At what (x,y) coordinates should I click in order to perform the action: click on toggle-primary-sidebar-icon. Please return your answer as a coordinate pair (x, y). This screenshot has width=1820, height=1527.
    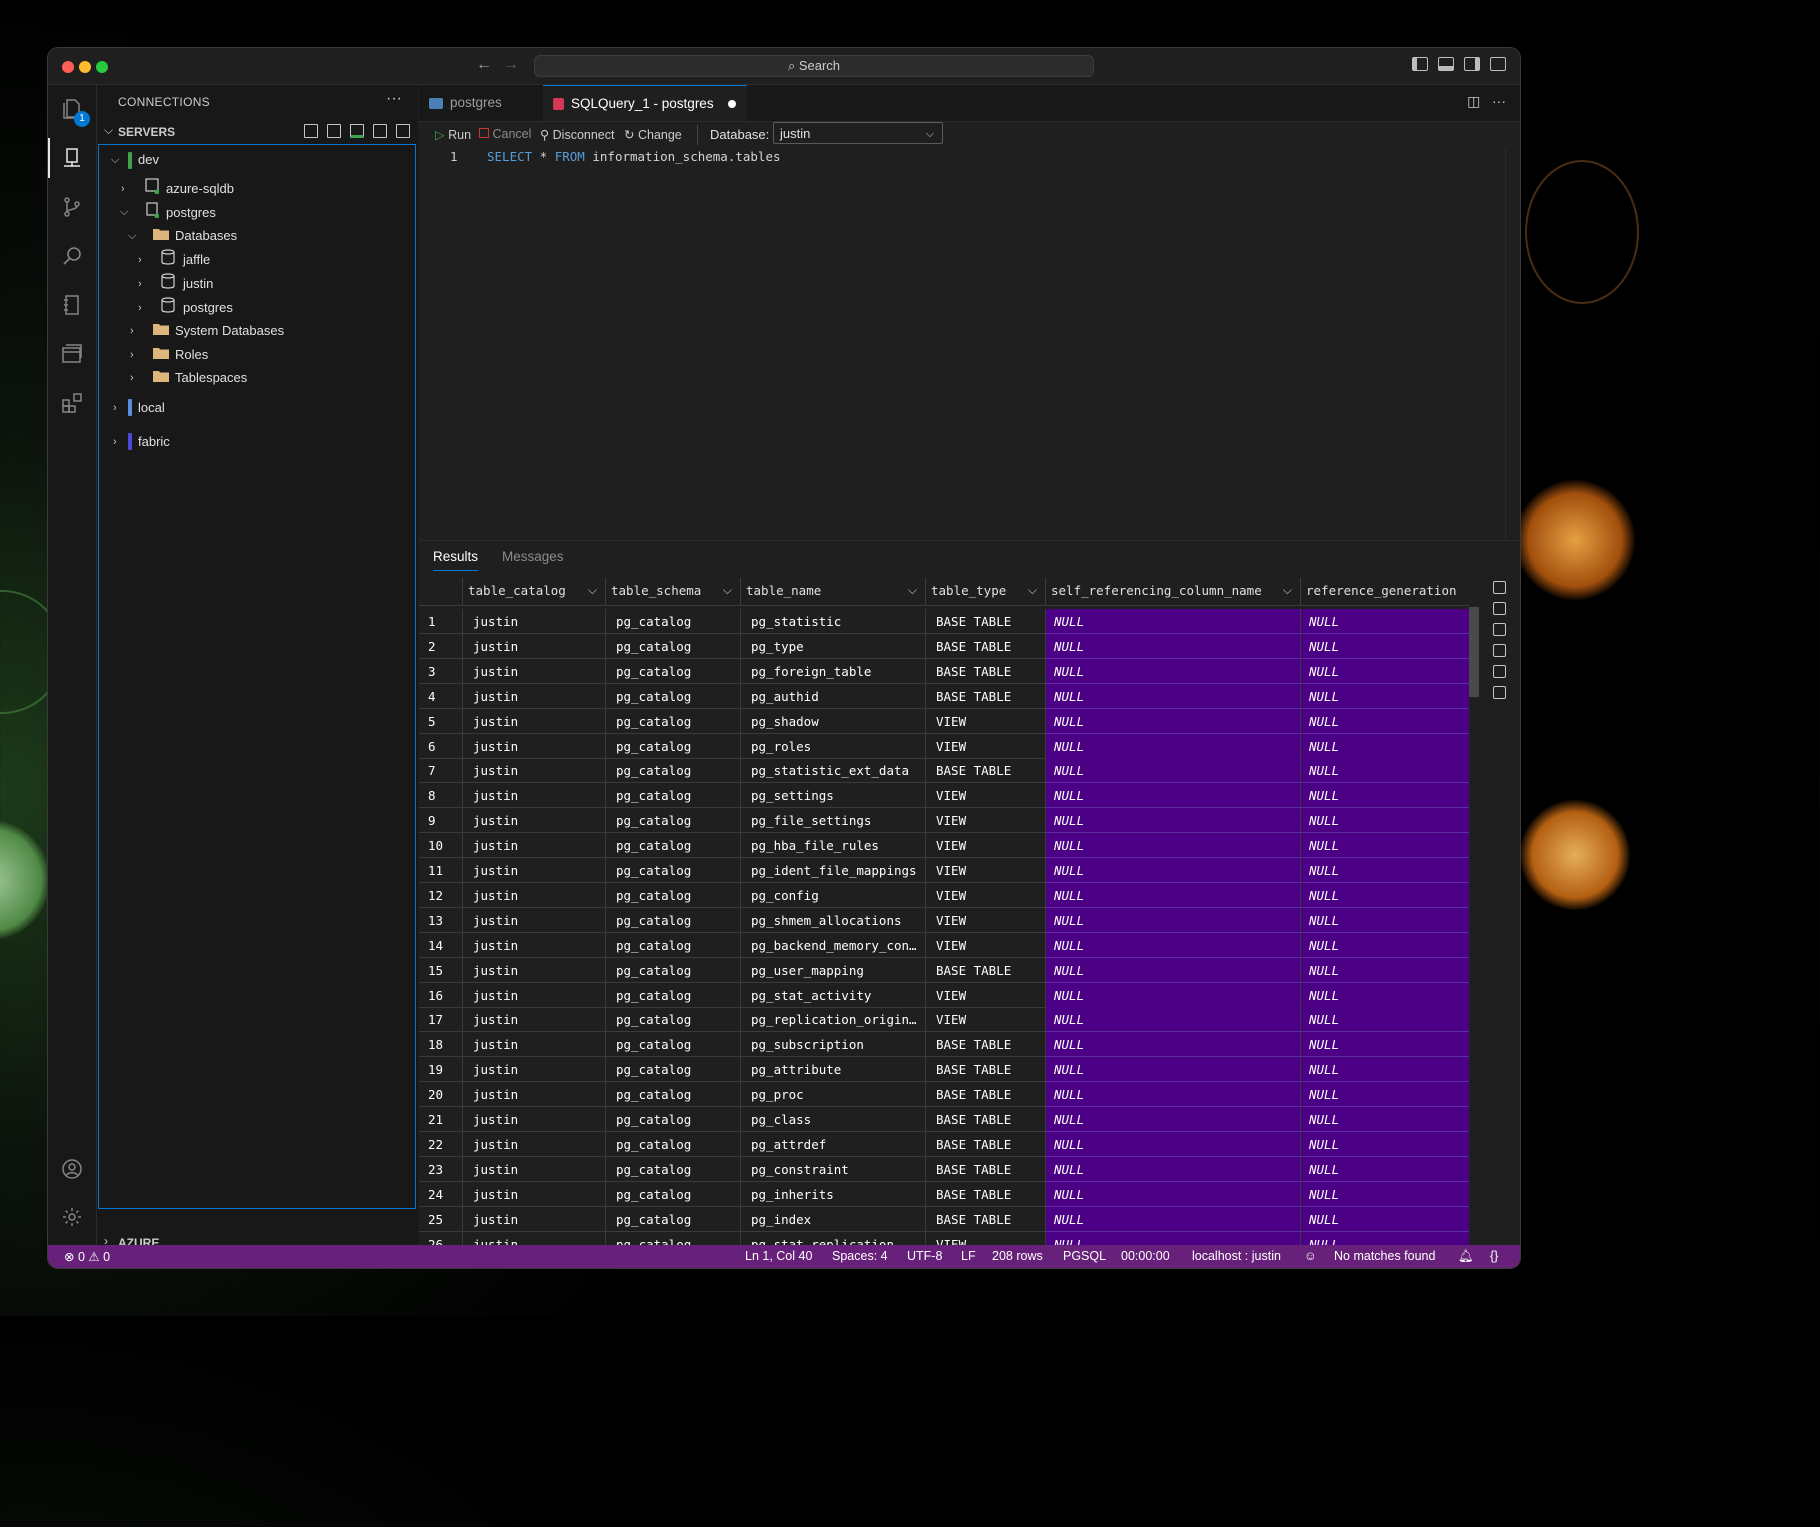
    Looking at the image, I should click on (1420, 64).